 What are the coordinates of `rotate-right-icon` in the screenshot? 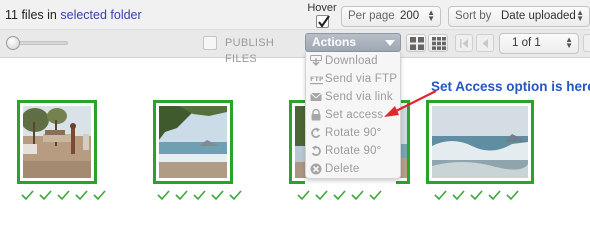 It's located at (316, 151).